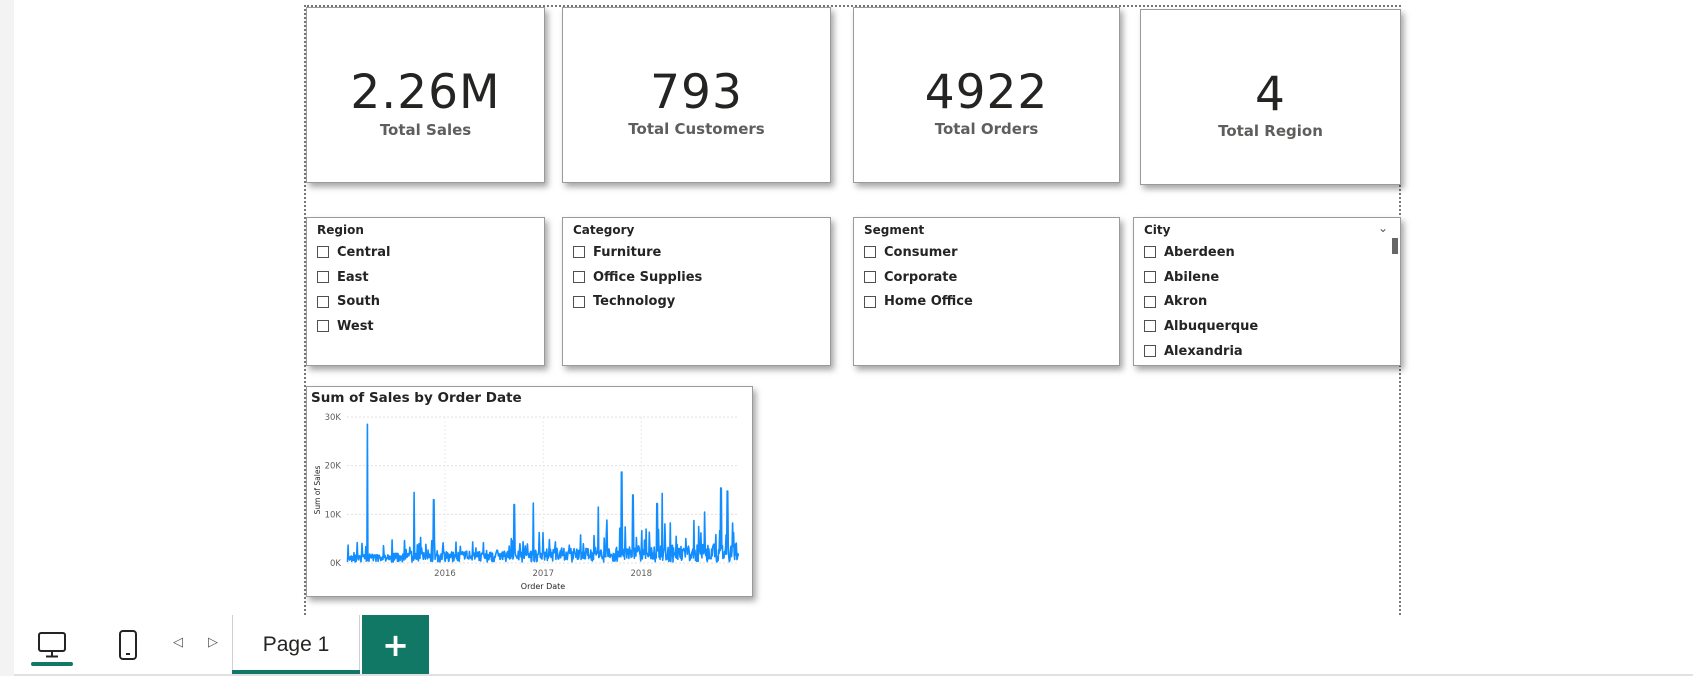 Image resolution: width=1693 pixels, height=676 pixels. Describe the element at coordinates (641, 574) in the screenshot. I see `x-tick-label: 2018` at that location.